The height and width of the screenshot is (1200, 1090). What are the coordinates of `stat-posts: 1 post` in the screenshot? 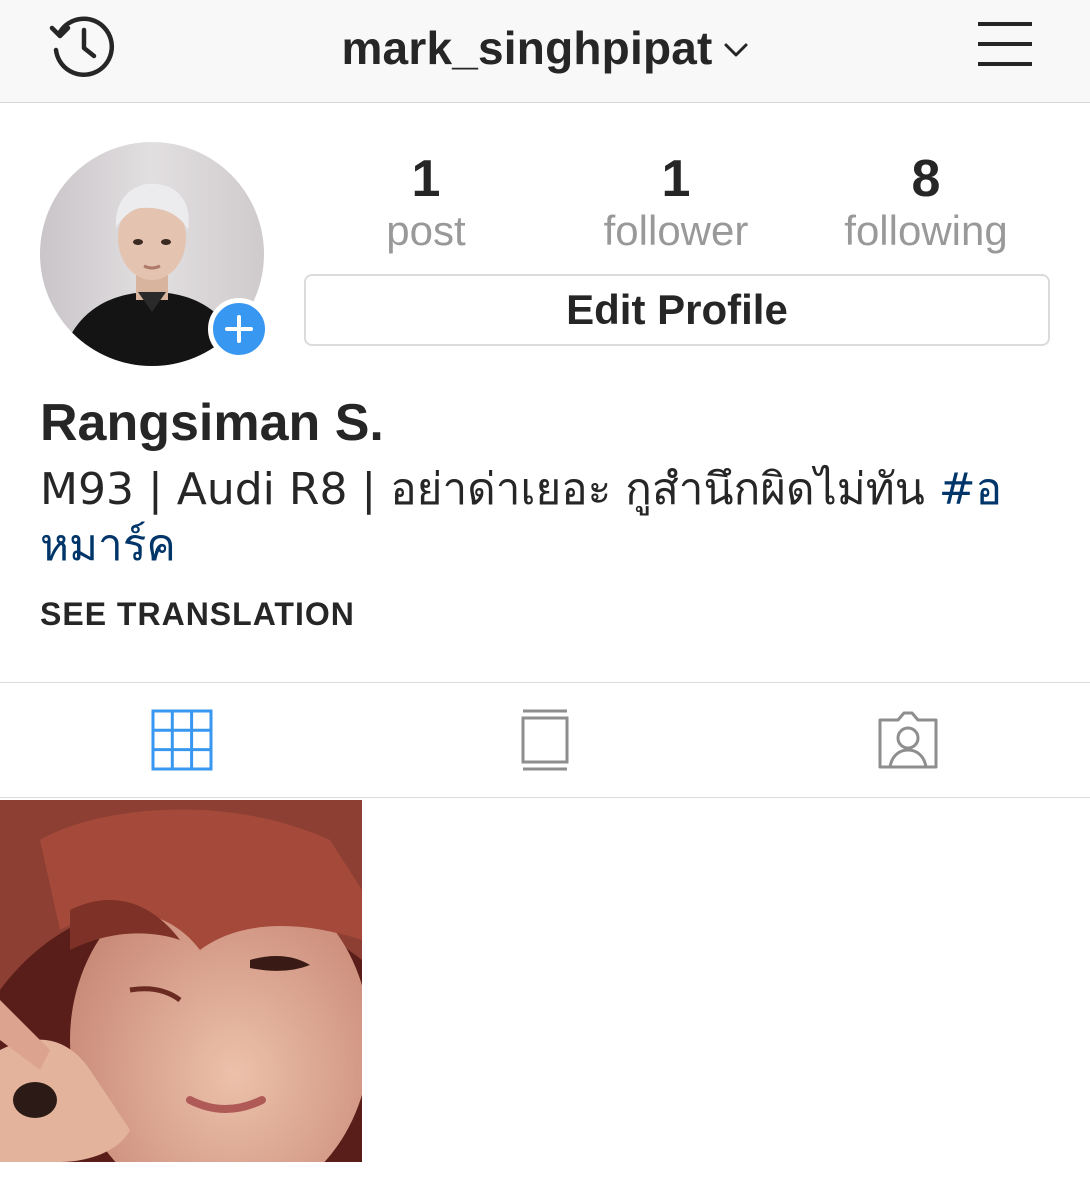 It's located at (426, 202).